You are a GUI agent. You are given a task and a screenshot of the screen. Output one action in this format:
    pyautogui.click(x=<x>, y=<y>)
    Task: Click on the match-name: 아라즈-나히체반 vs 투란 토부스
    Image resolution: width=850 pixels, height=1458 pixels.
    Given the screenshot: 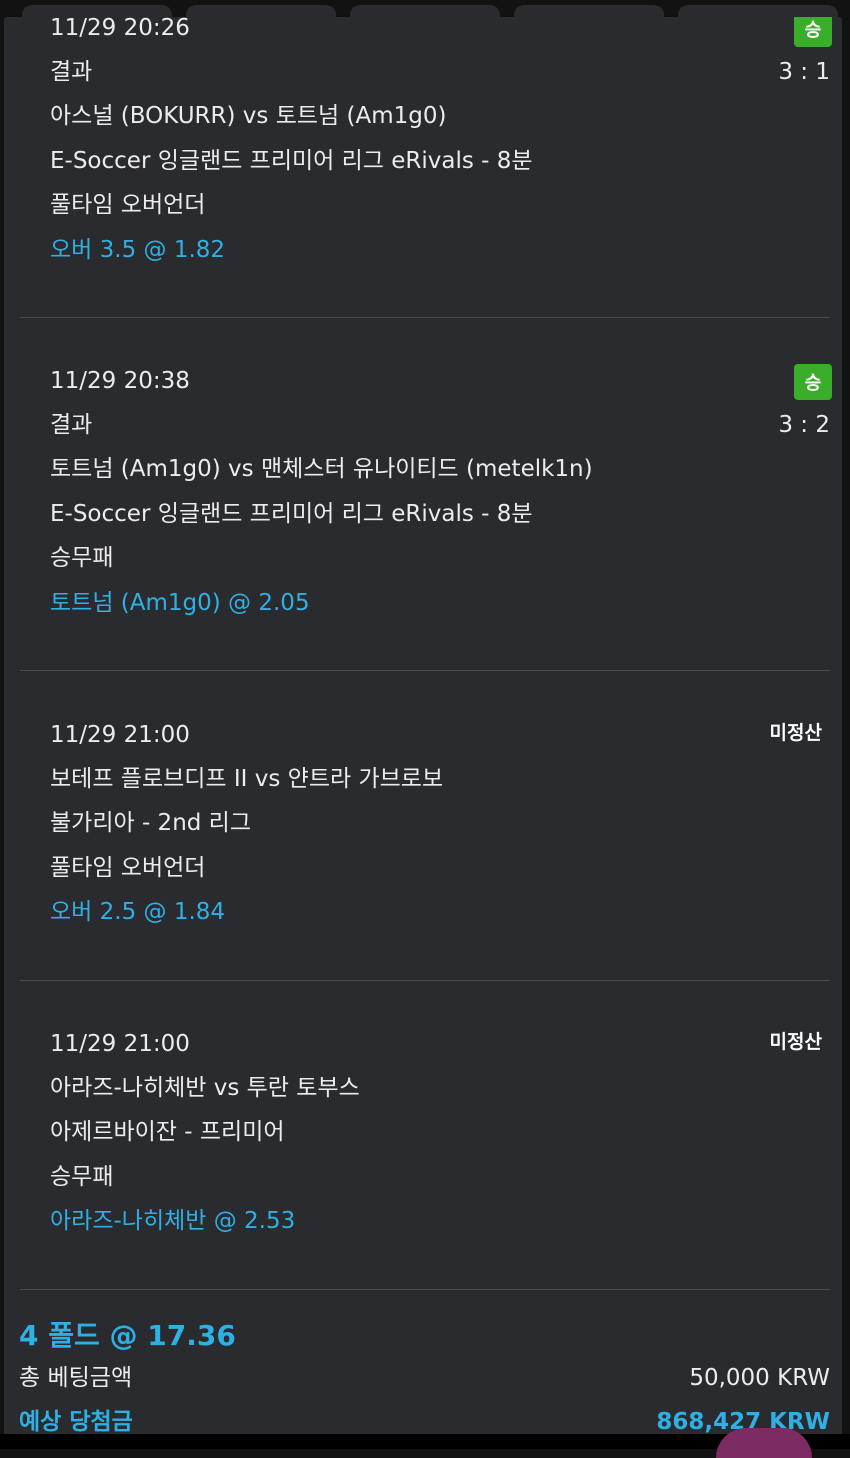 What is the action you would take?
    pyautogui.click(x=205, y=1088)
    